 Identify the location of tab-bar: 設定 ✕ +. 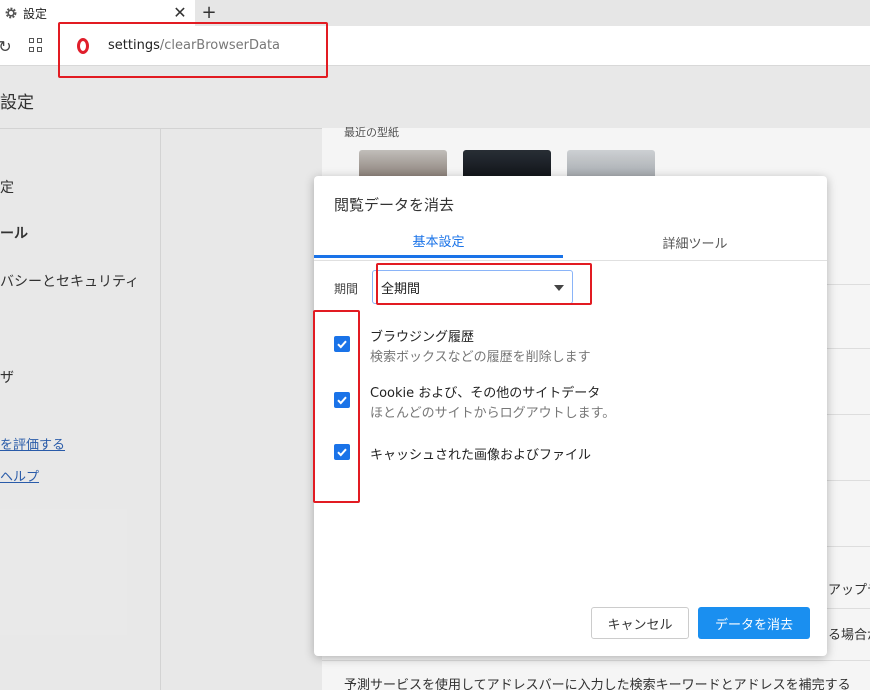
(435, 13).